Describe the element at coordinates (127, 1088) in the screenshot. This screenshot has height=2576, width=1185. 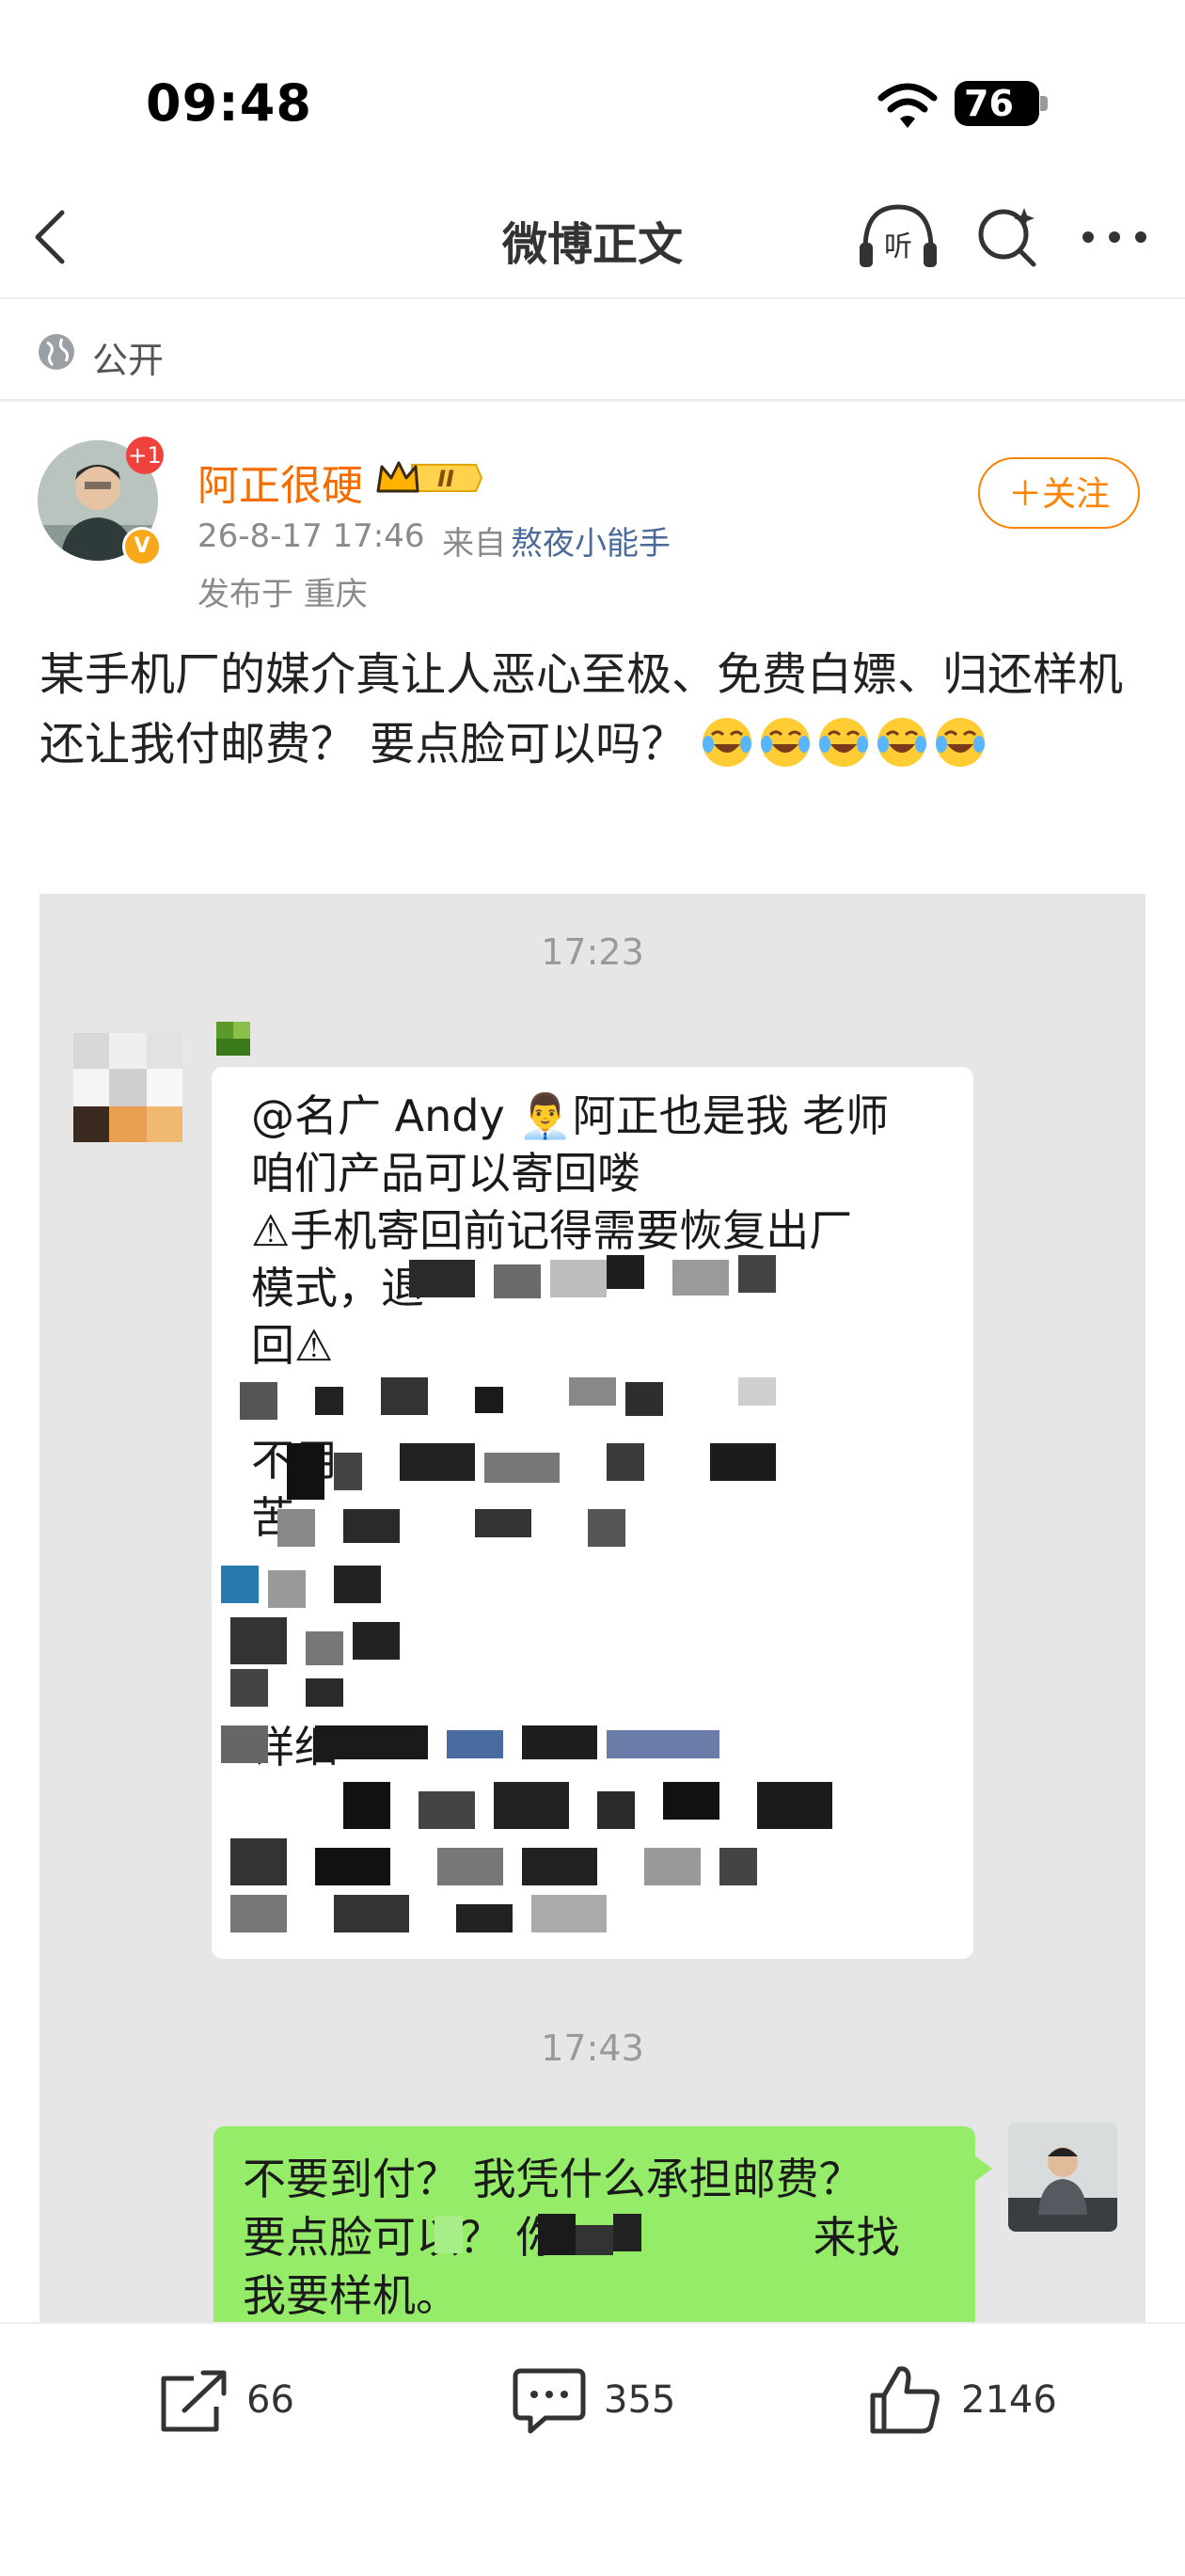
I see `sender-avatar-pixelated` at that location.